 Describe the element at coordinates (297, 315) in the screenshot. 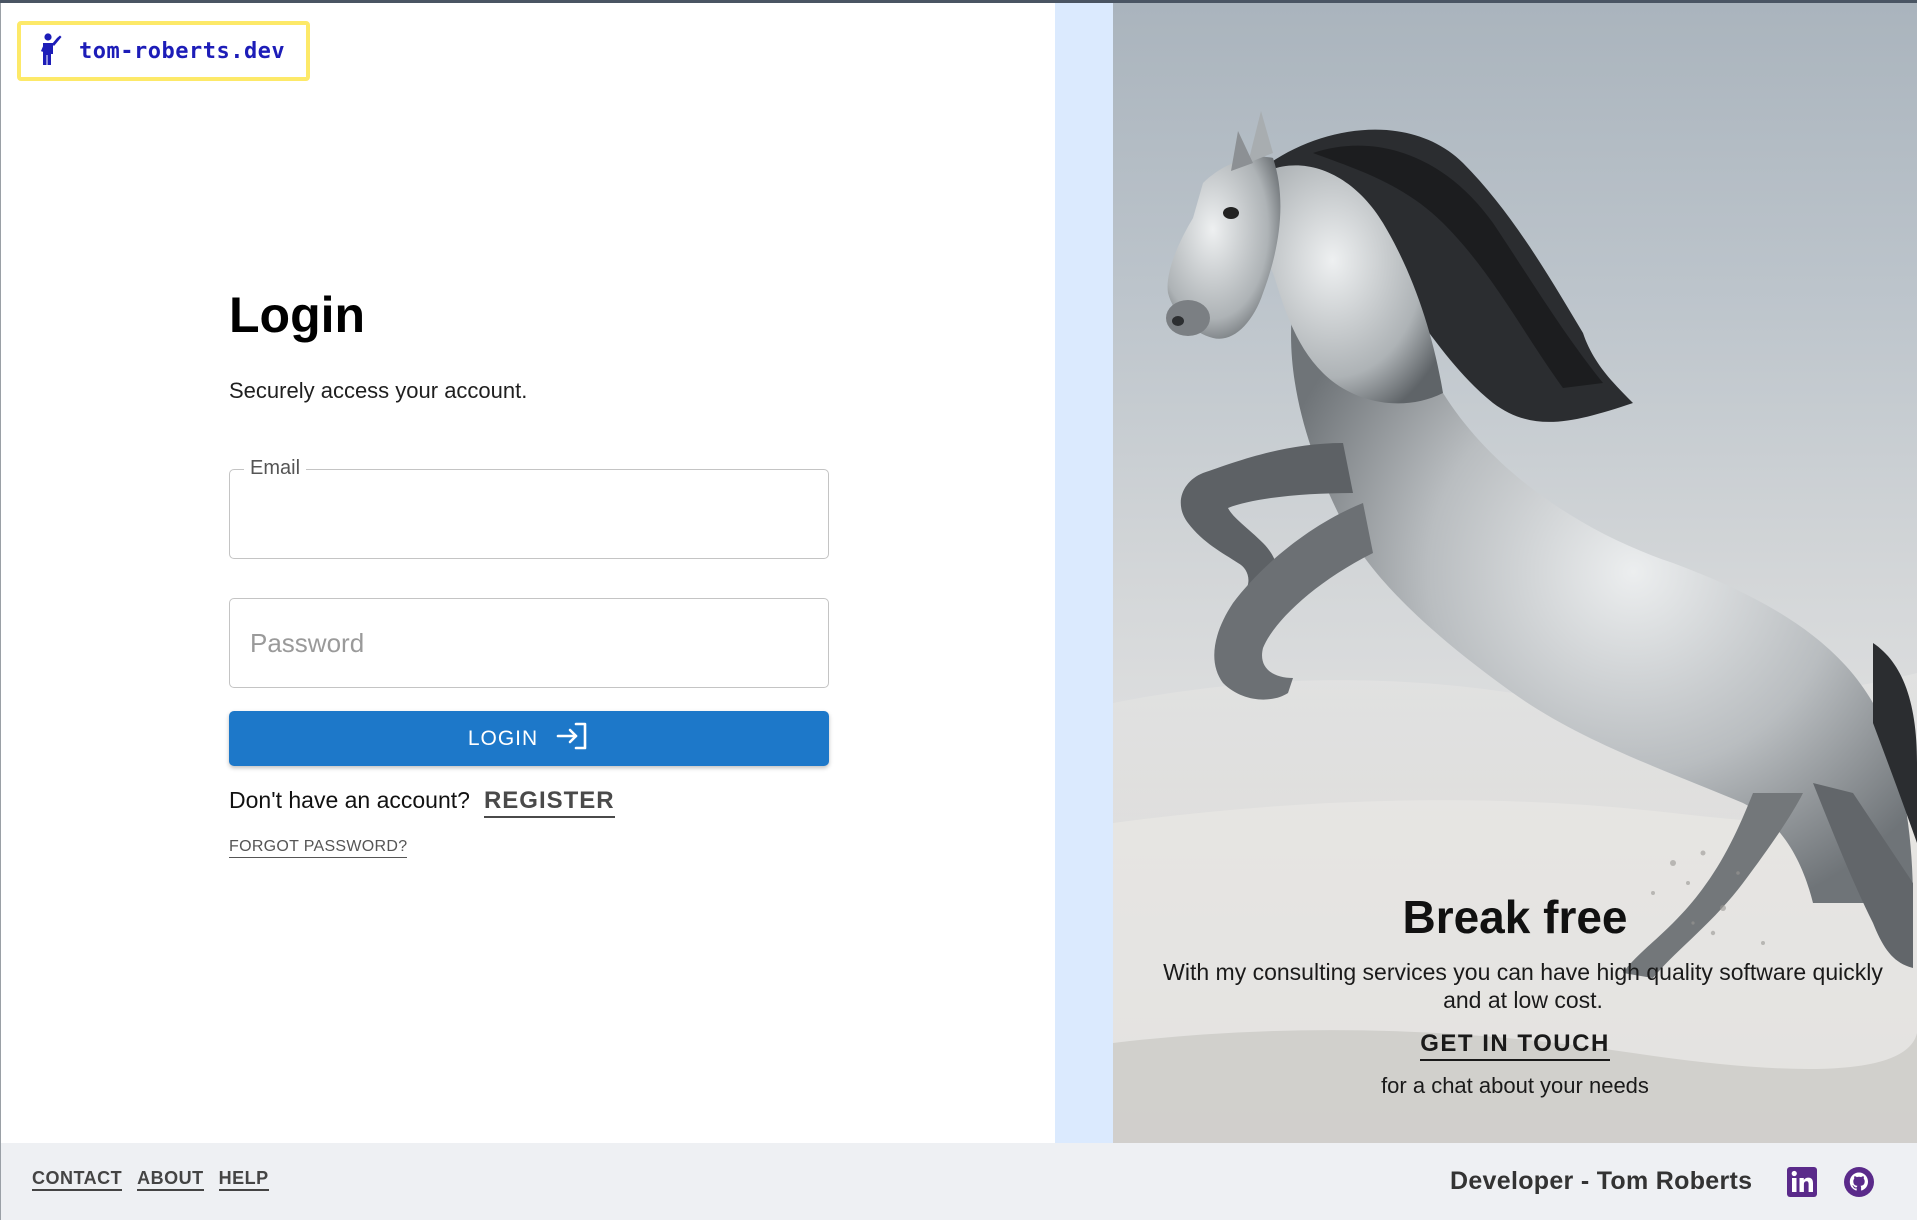

I see `page-title: Login` at that location.